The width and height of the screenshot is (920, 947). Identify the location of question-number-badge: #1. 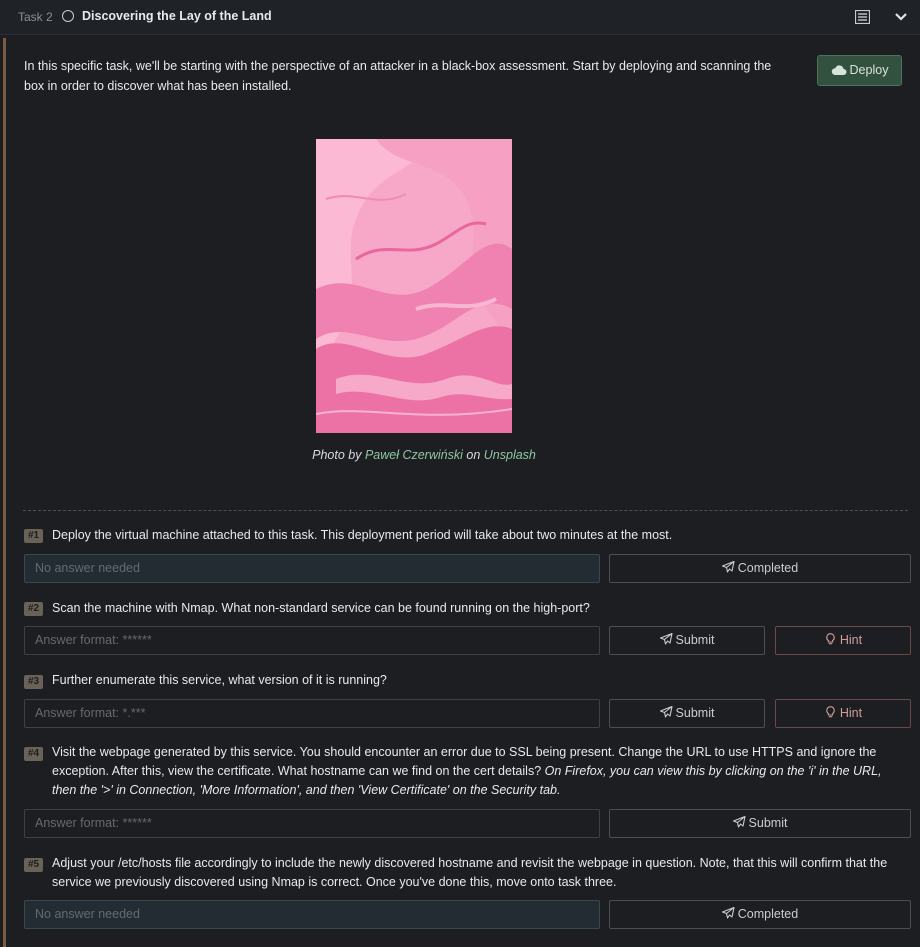
(33, 536).